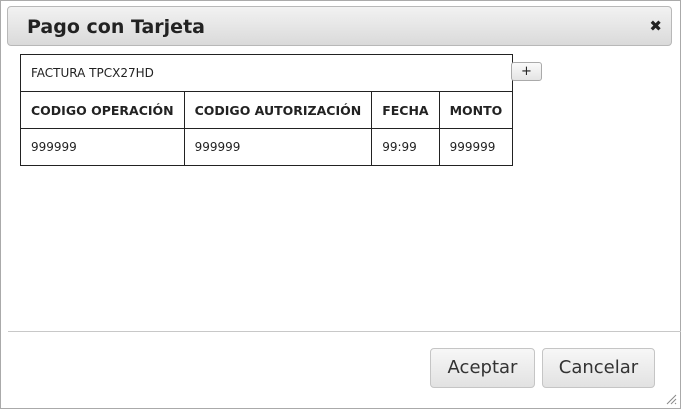 The height and width of the screenshot is (409, 681). Describe the element at coordinates (116, 27) in the screenshot. I see `dialog-title: Pago con Tarjeta` at that location.